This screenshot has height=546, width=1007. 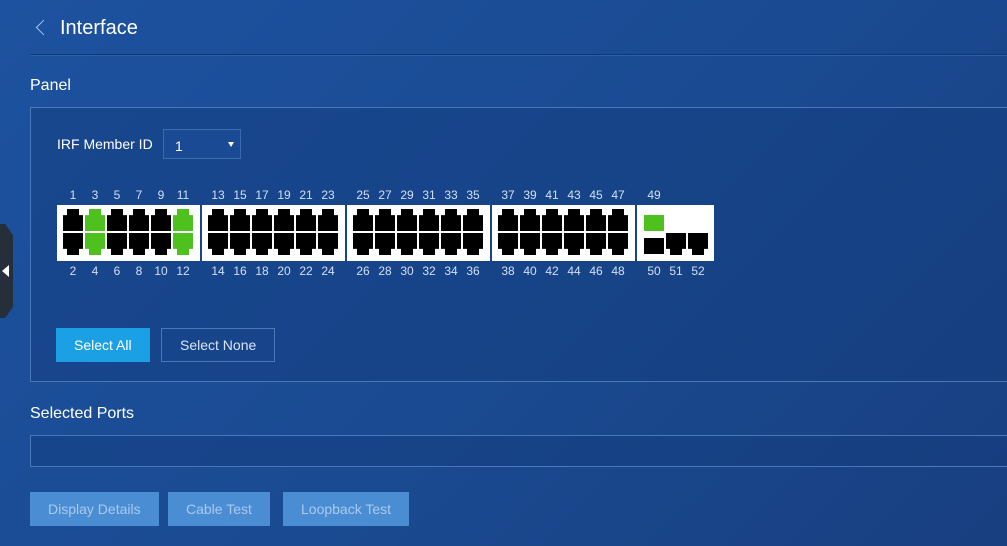 I want to click on irf-member-id-select: 1, so click(x=202, y=144).